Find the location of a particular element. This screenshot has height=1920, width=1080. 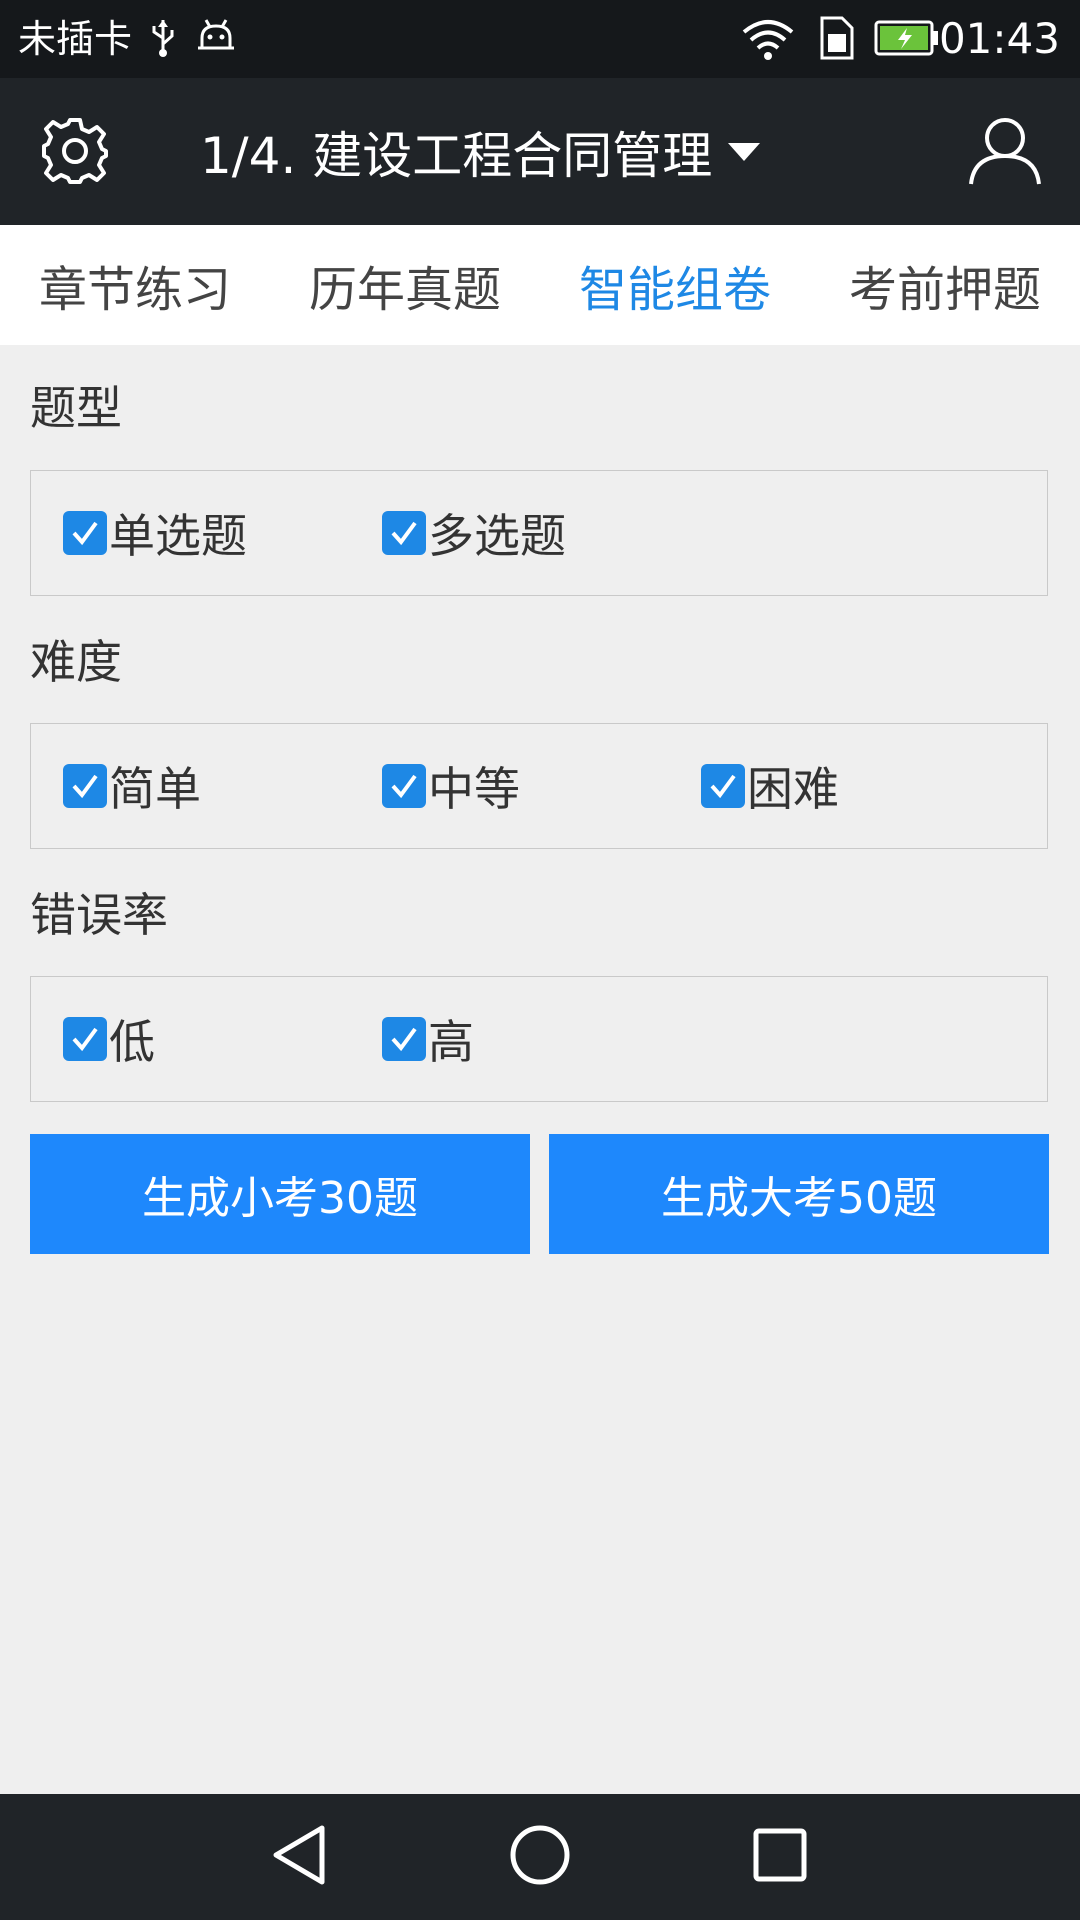

chapter-selector: 1/4. 建设工程合同管理 is located at coordinates (525, 151).